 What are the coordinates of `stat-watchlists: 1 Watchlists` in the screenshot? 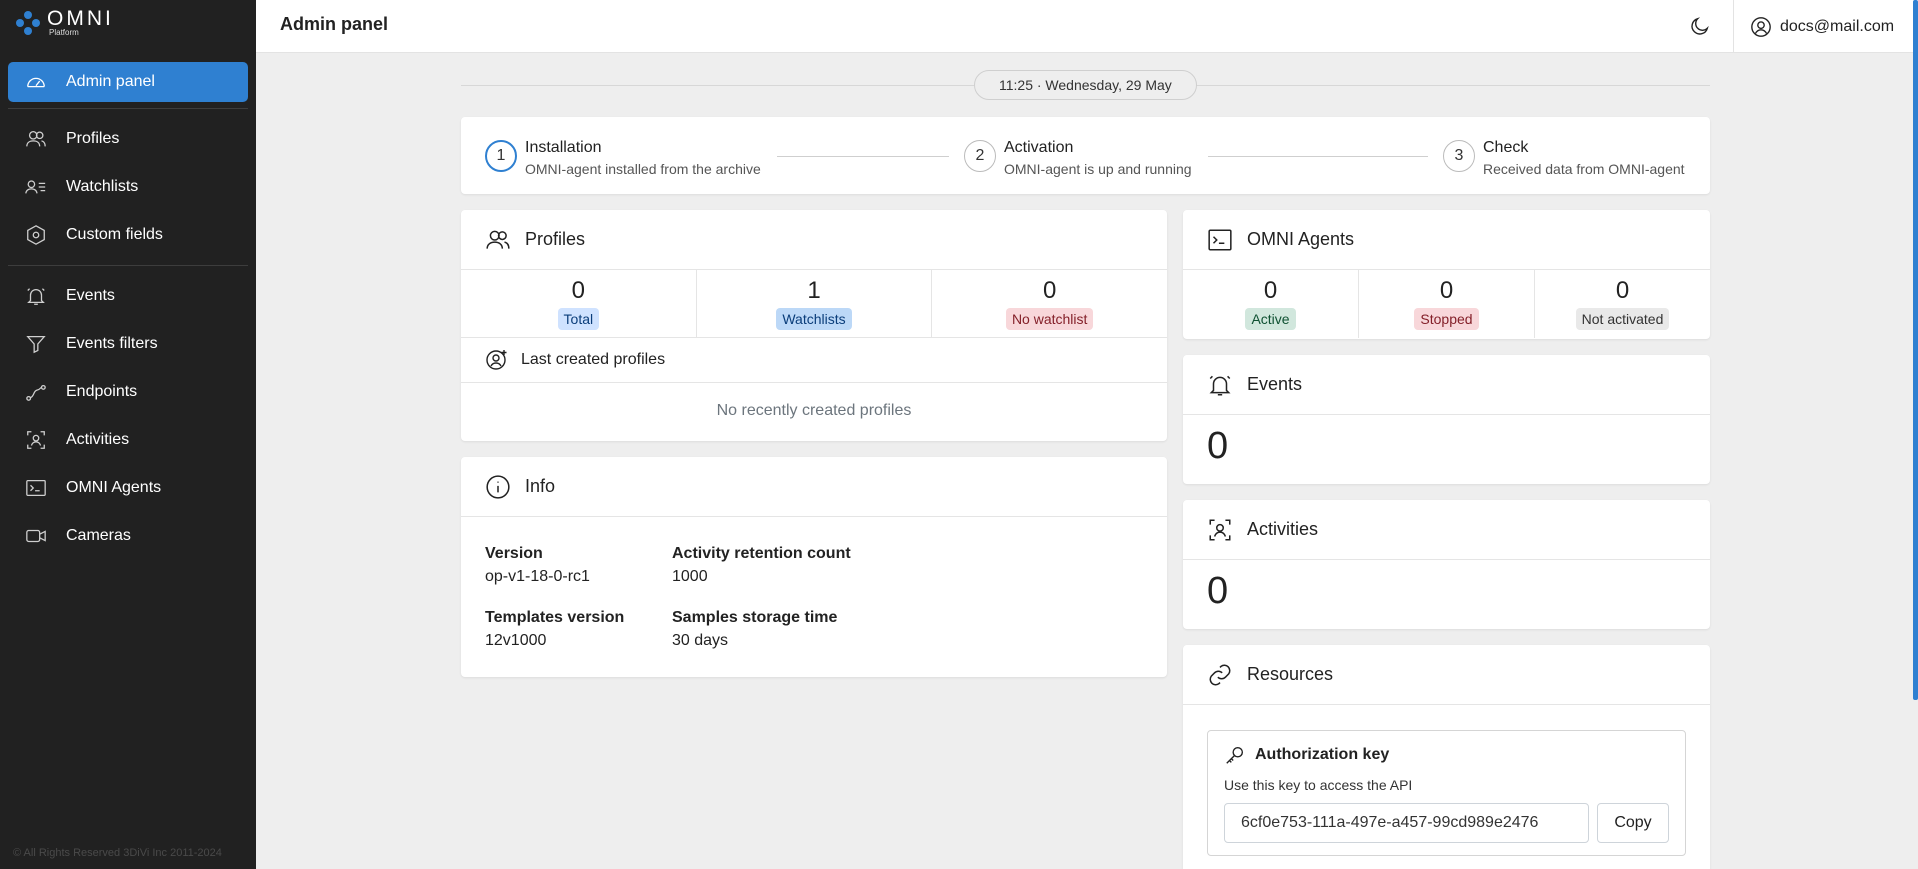 It's located at (815, 303).